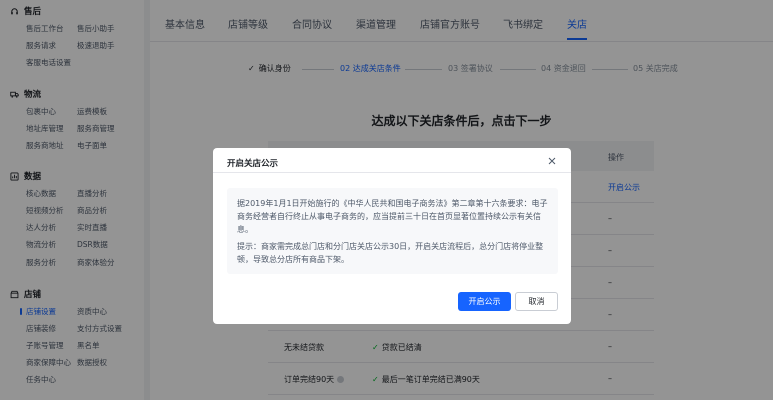  Describe the element at coordinates (484, 301) in the screenshot. I see `confirm-open-notice-button: 开启公示` at that location.